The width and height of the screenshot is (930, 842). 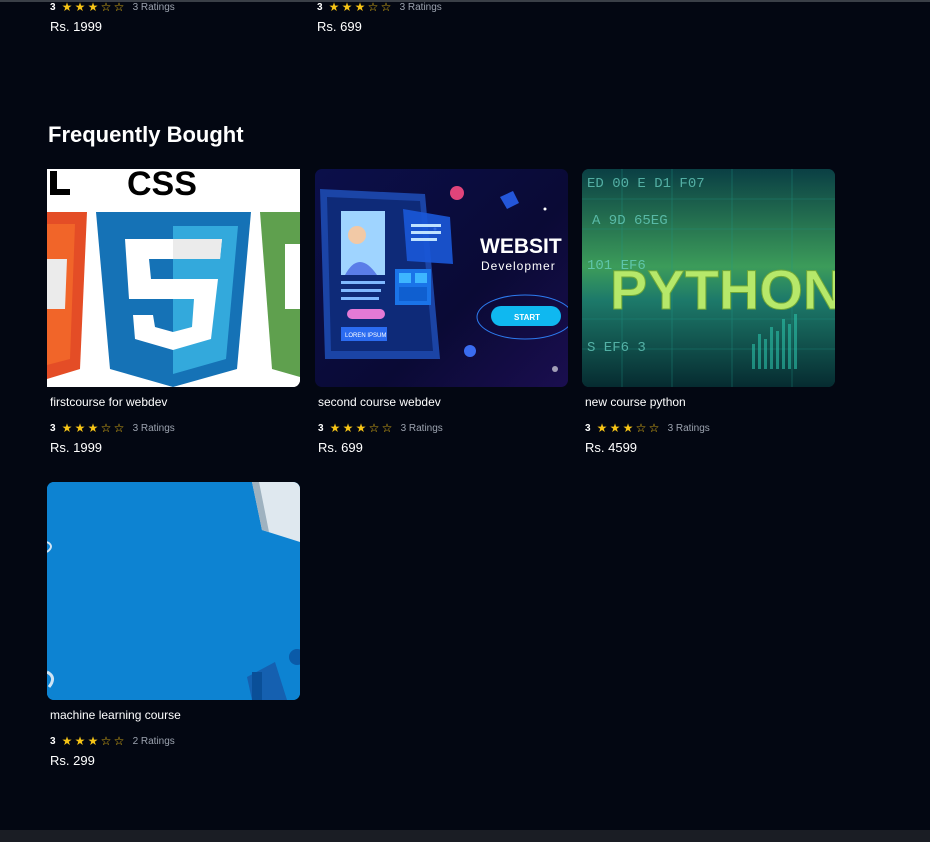 I want to click on course-title: firstcourse for webdev, so click(x=175, y=402).